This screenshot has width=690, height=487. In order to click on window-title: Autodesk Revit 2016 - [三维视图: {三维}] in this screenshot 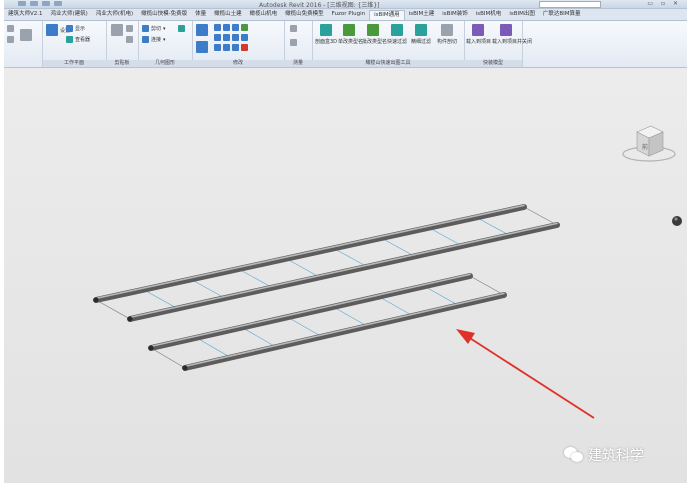, I will do `click(319, 5)`.